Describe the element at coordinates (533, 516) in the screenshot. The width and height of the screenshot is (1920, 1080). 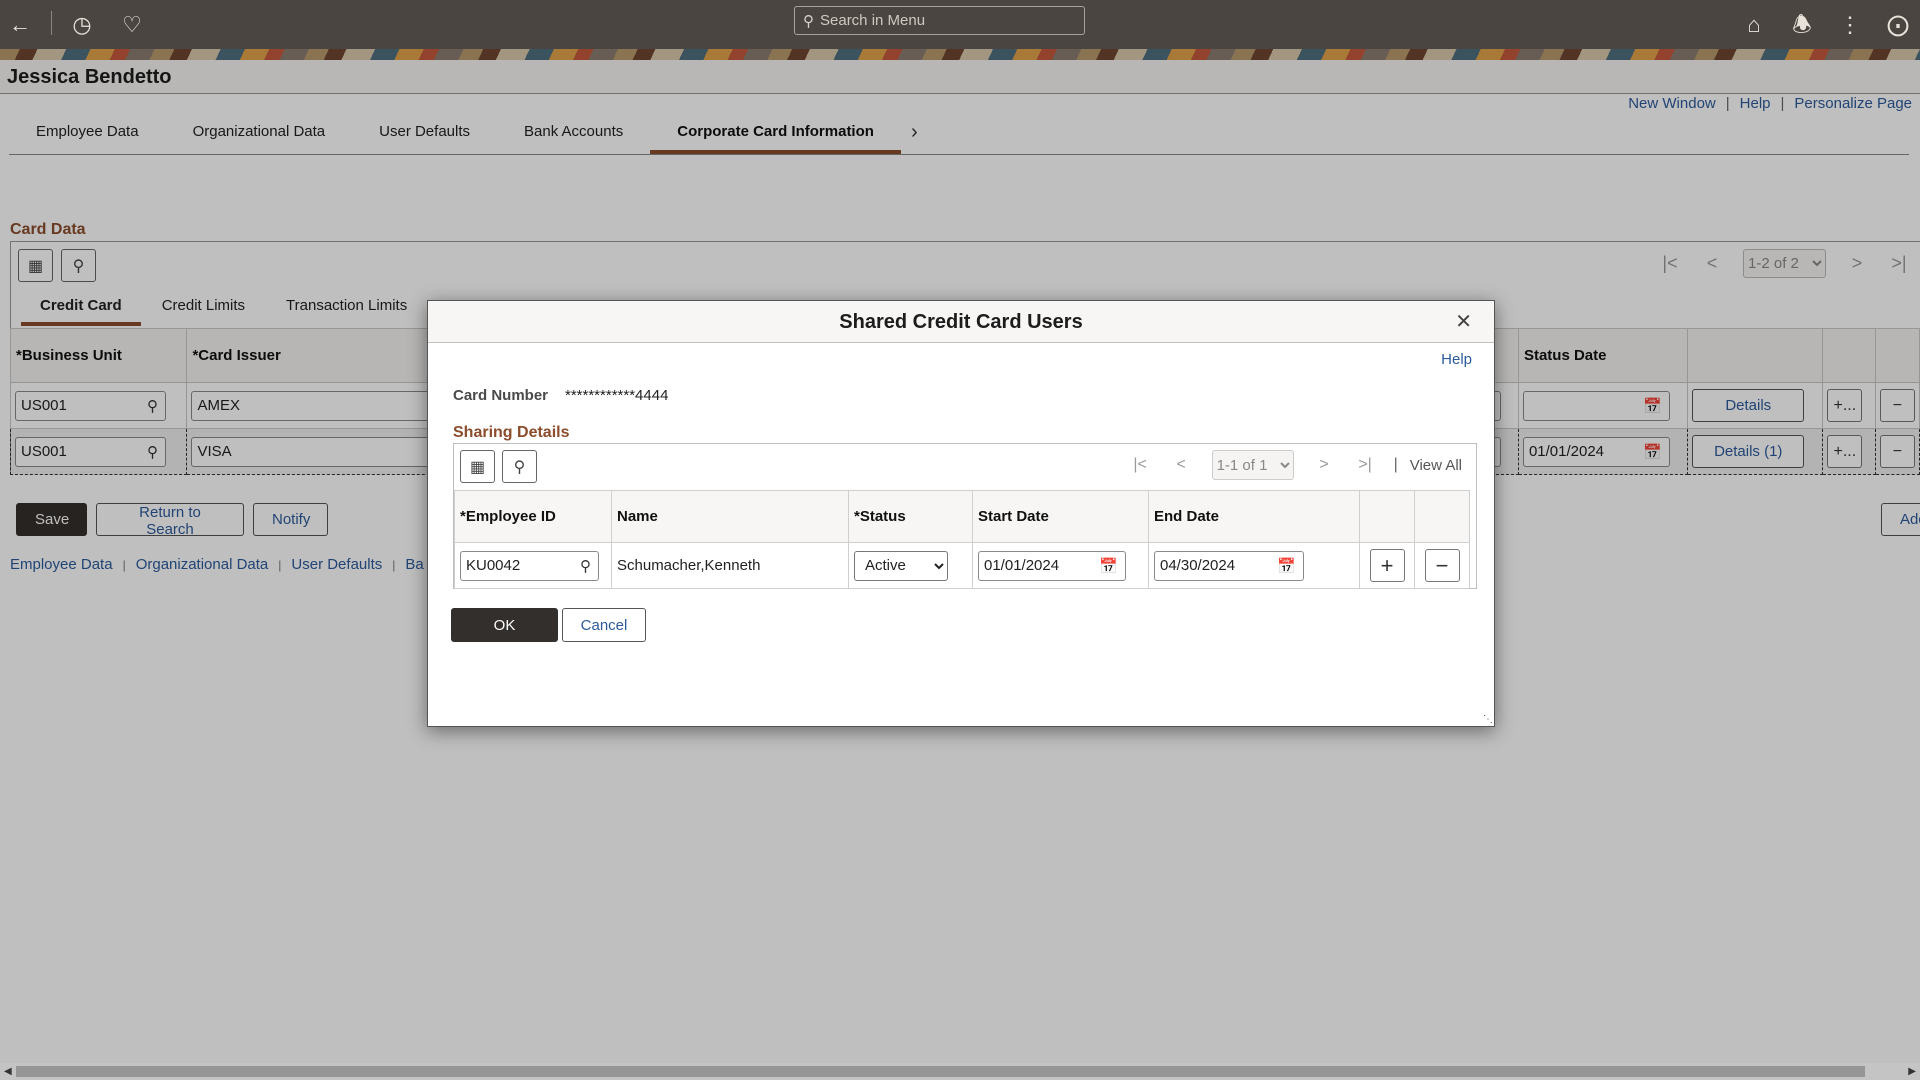
I see `col-employee-id: *Employee ID` at that location.